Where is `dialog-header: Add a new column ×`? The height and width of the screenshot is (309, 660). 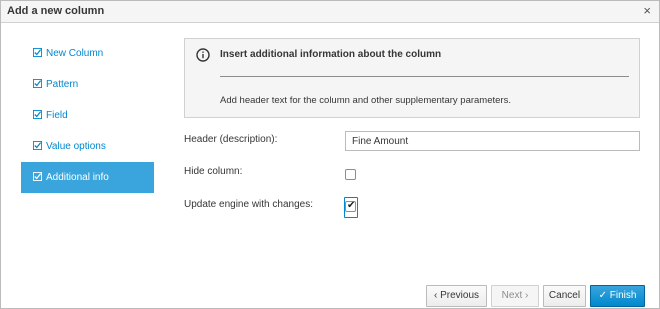
dialog-header: Add a new column × is located at coordinates (330, 12).